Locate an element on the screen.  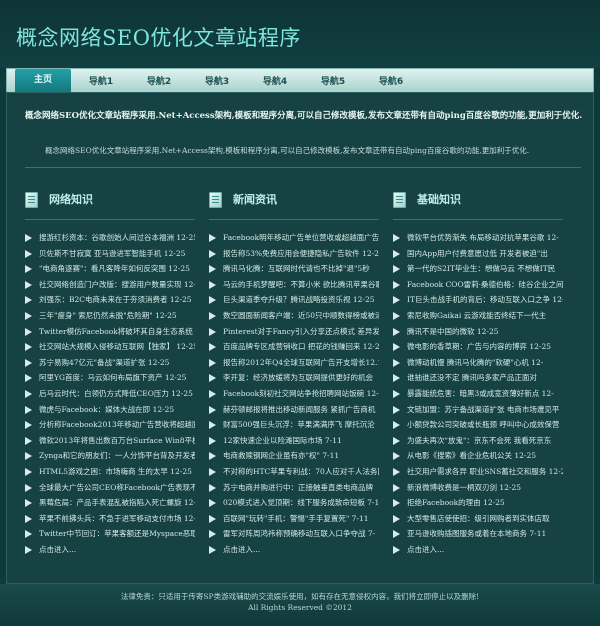
article-link: 搜游红杉资本：谷歌创始人间过谷本福洲 12-25 is located at coordinates (110, 238).